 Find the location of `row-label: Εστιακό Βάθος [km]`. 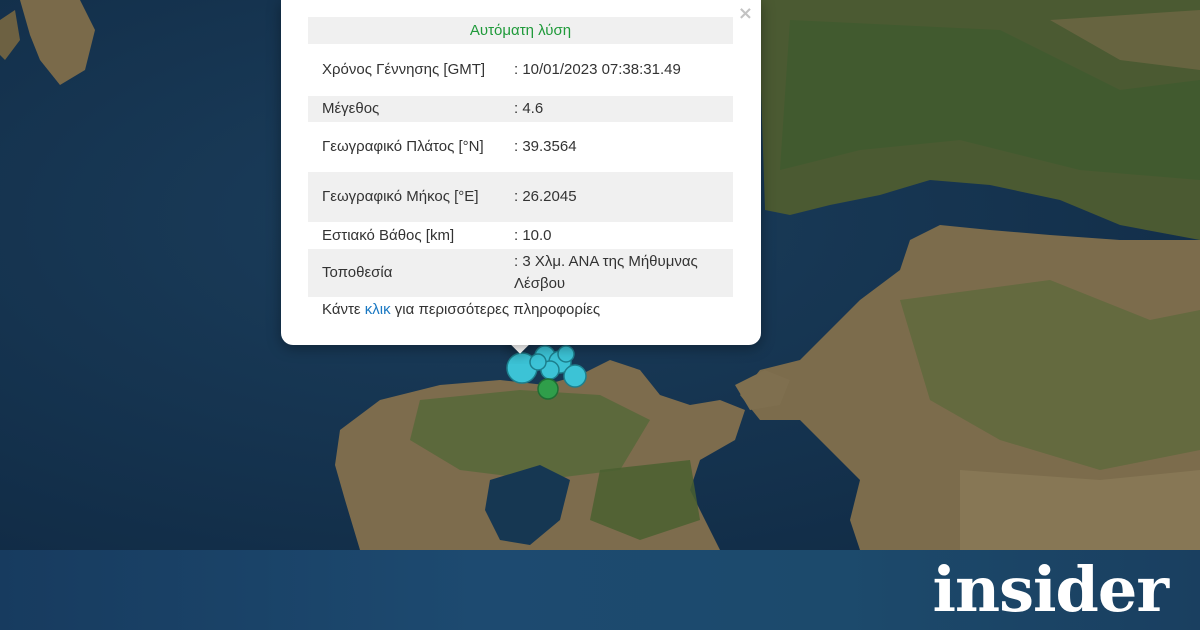

row-label: Εστιακό Βάθος [km] is located at coordinates (388, 235).